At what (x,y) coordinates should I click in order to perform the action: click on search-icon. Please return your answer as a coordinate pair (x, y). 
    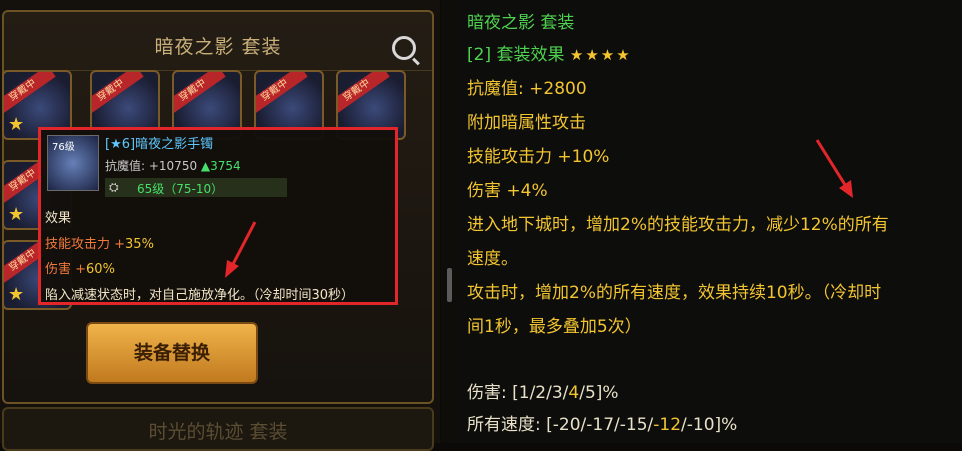
    Looking at the image, I should click on (404, 48).